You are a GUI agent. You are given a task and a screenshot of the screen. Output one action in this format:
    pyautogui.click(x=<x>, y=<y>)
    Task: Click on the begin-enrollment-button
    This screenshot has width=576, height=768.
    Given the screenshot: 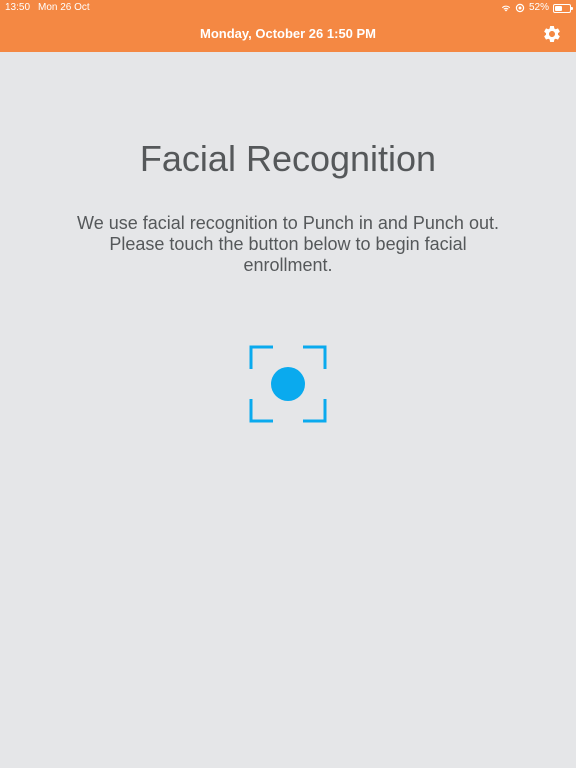 What is the action you would take?
    pyautogui.click(x=288, y=384)
    